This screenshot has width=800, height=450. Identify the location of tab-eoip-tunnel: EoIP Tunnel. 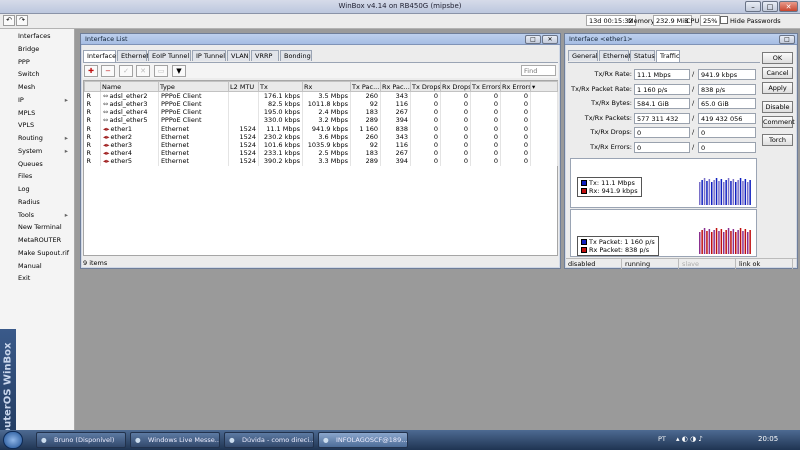
(169, 55).